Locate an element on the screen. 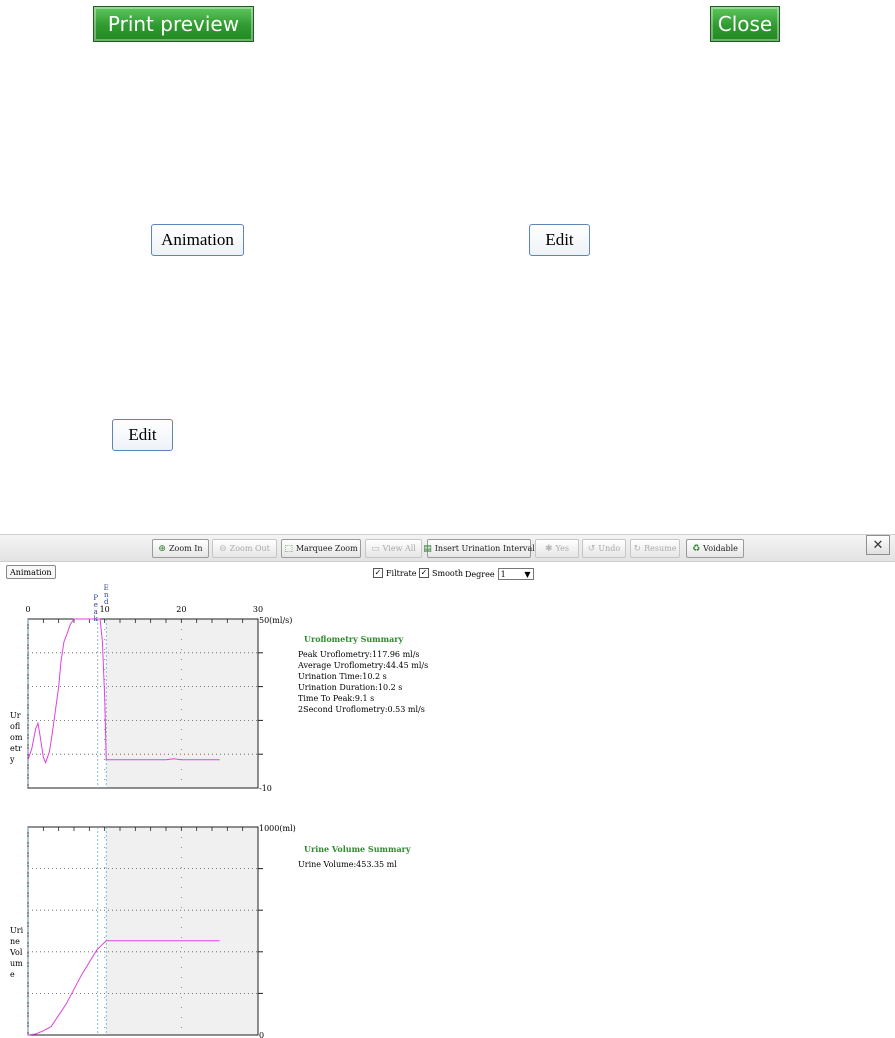 This screenshot has width=895, height=1038. end-marker-label: d is located at coordinates (106, 602).